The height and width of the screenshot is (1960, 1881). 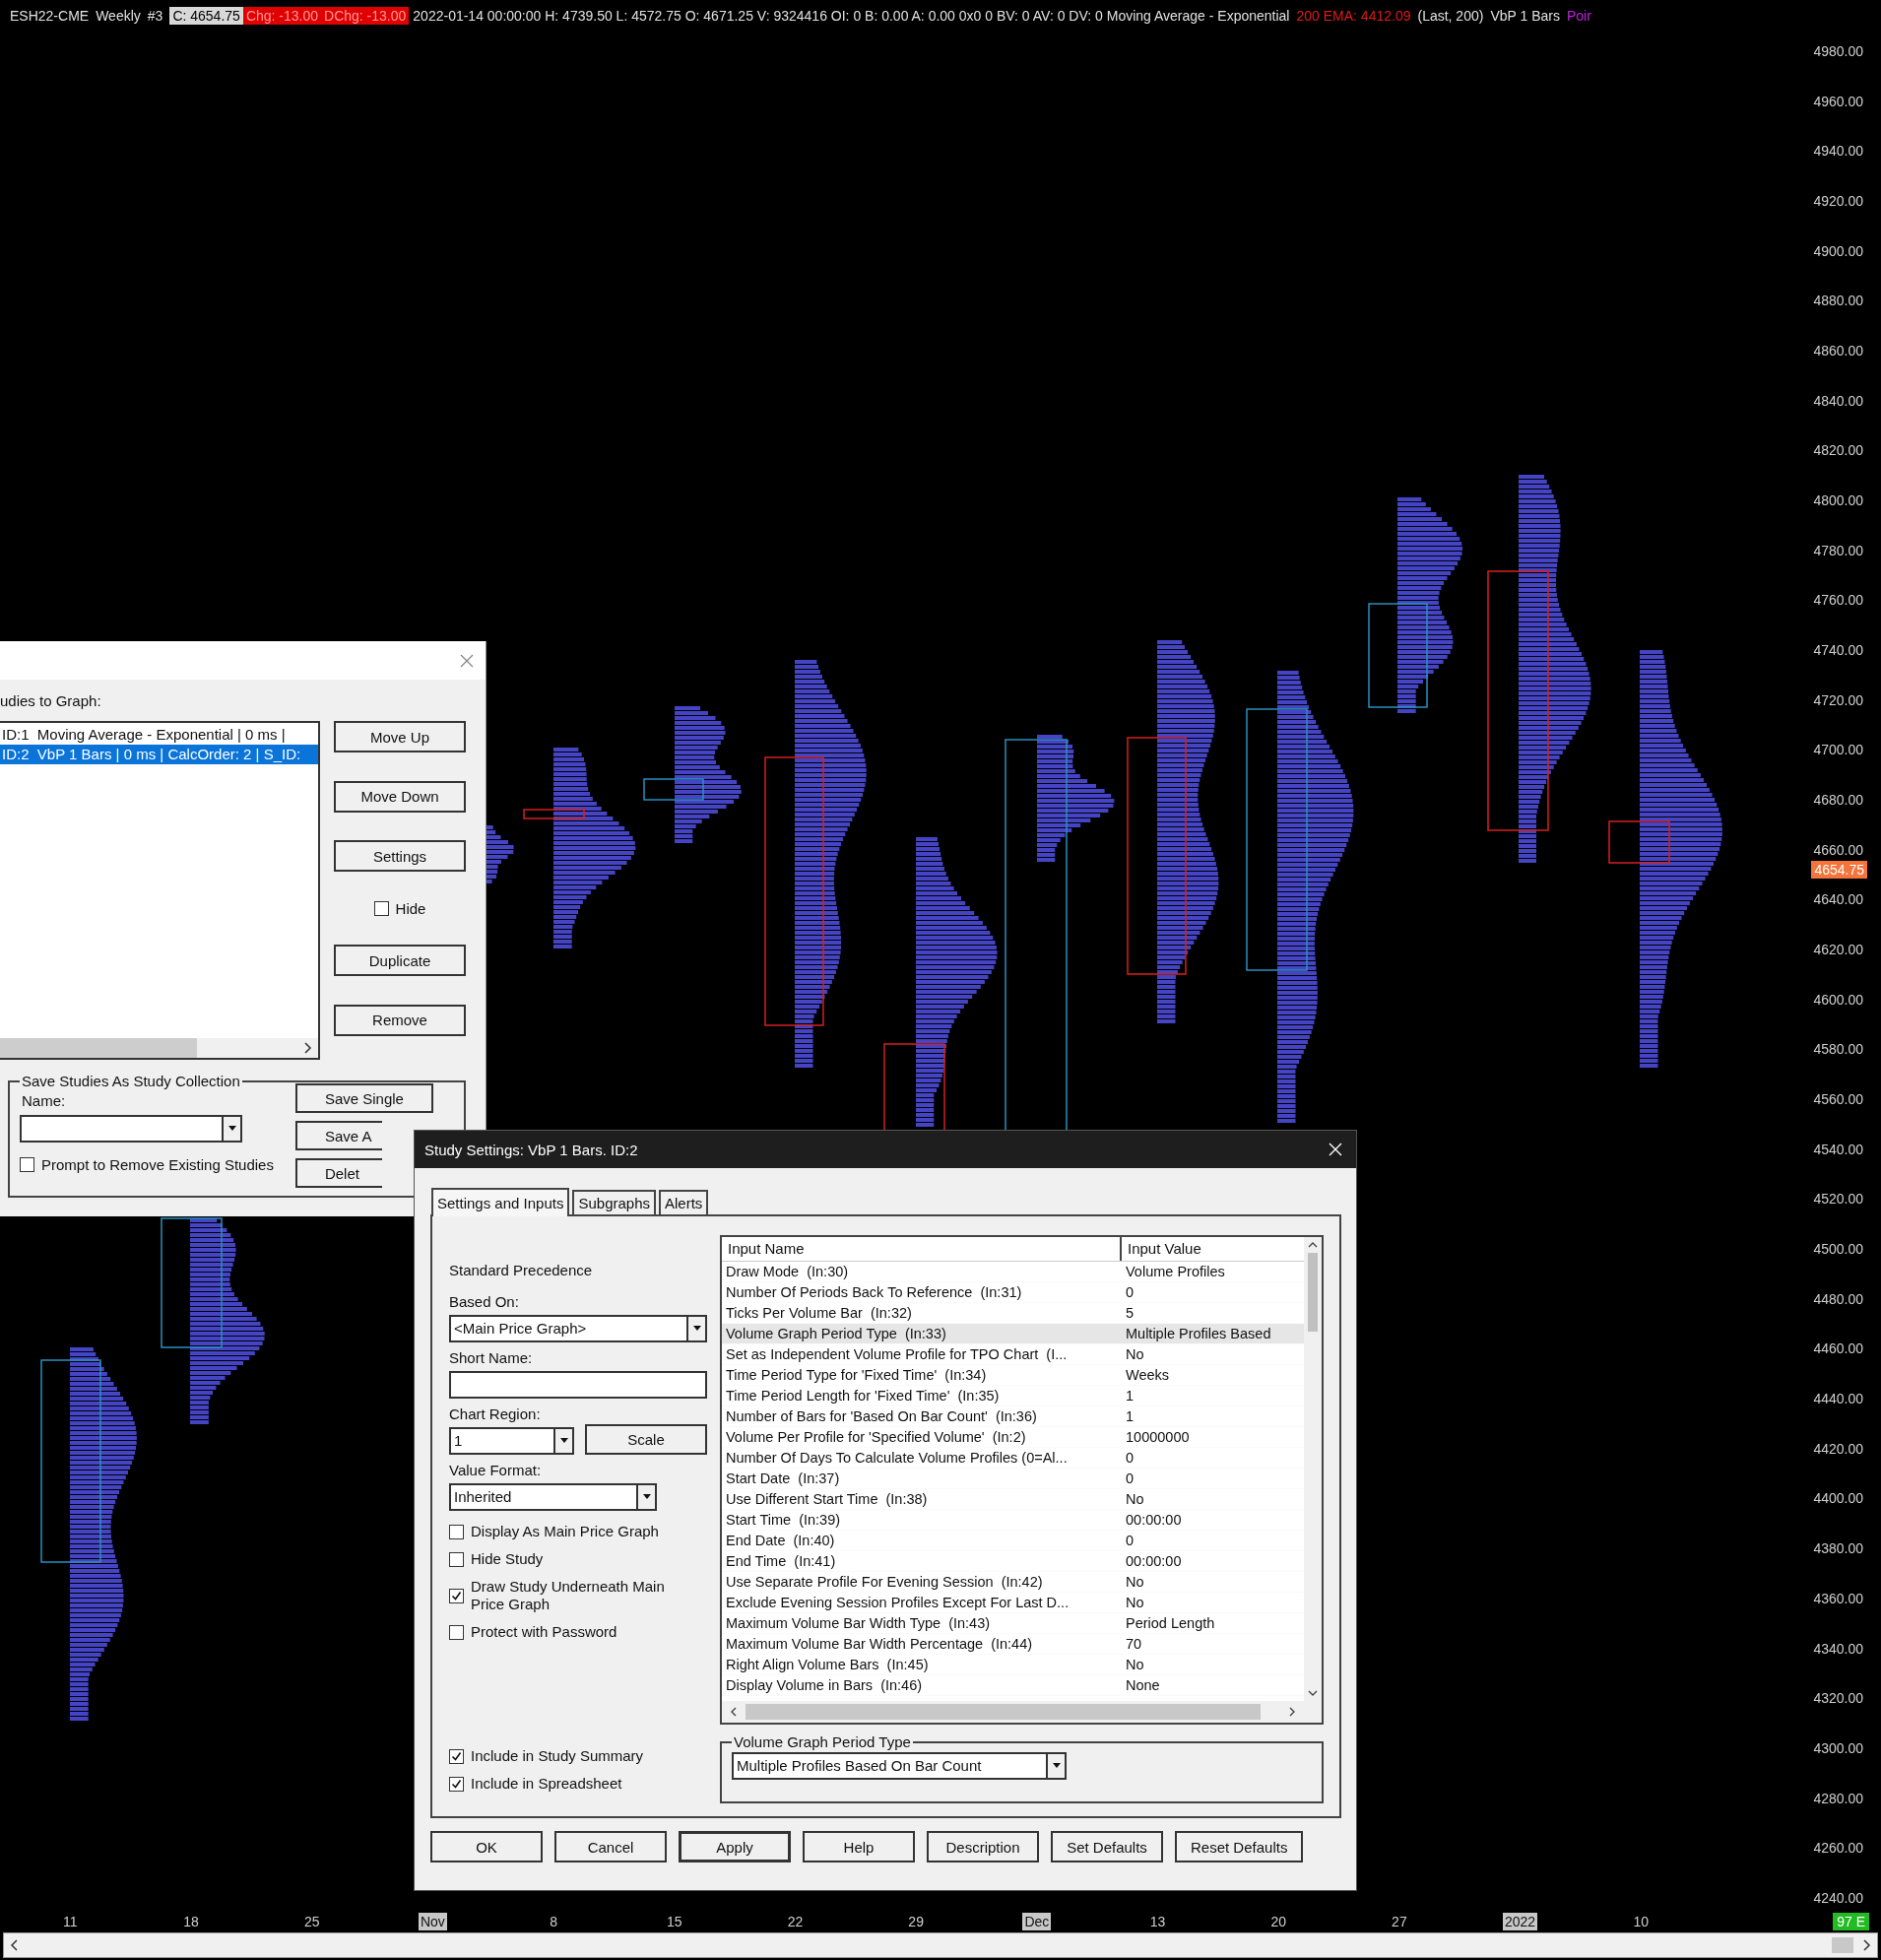 I want to click on field-label: Short Name:, so click(x=491, y=1358).